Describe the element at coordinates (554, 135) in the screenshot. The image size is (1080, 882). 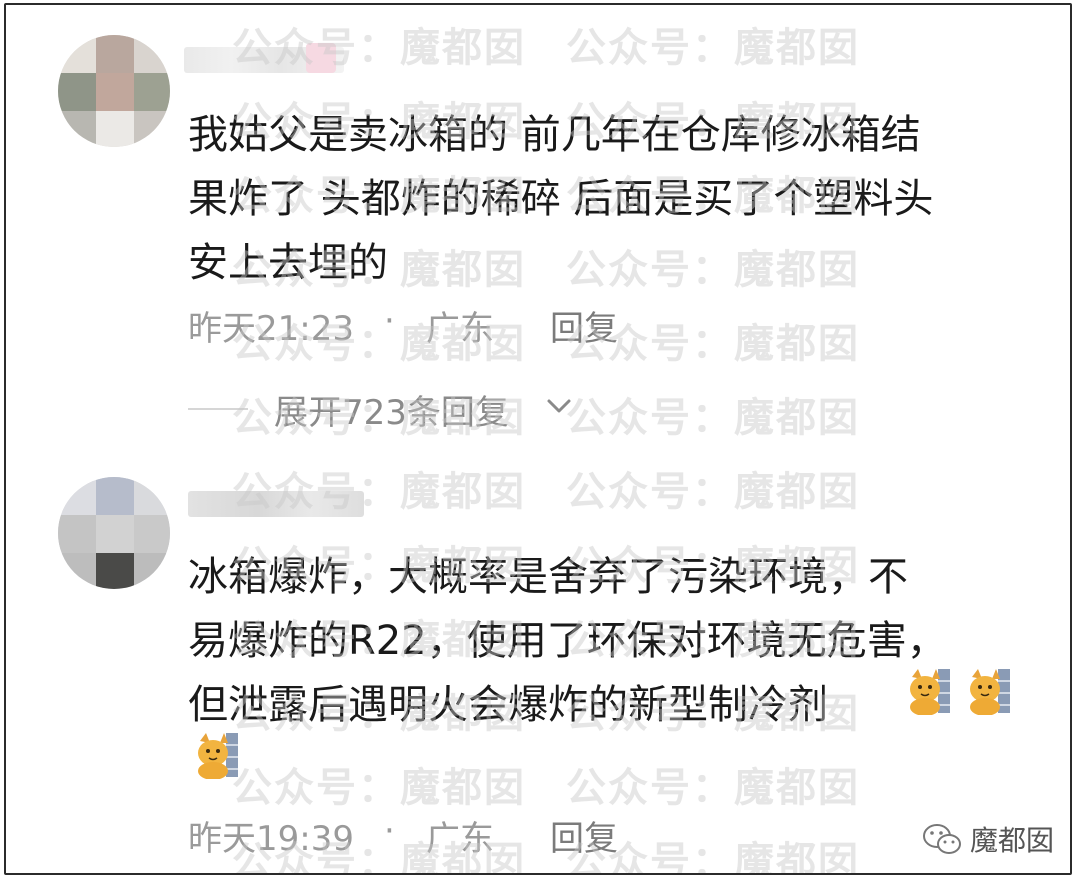
I see `comment-line: 我姑父是卖冰箱的 前几年在仓库修冰箱结` at that location.